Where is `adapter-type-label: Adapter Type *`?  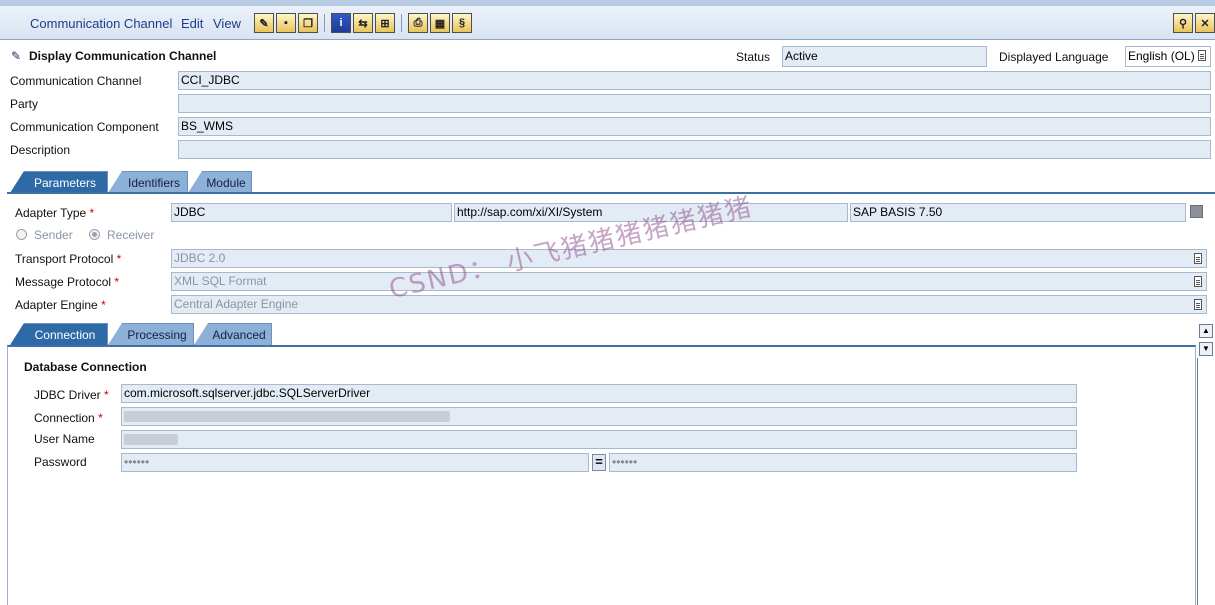 adapter-type-label: Adapter Type * is located at coordinates (55, 213).